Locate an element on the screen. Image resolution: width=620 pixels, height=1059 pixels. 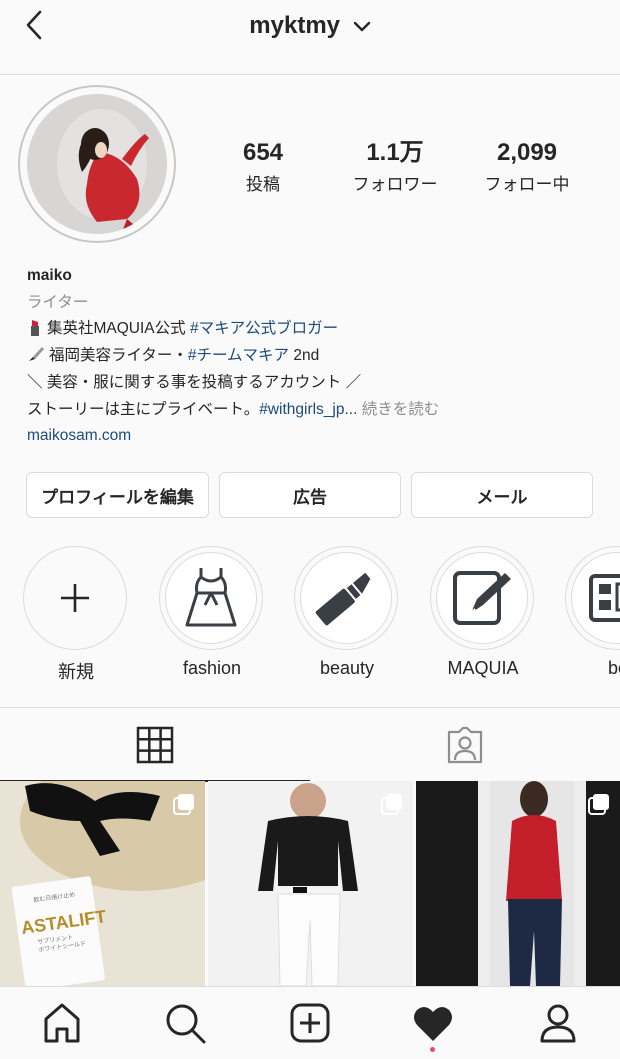
avatar is located at coordinates (97, 164).